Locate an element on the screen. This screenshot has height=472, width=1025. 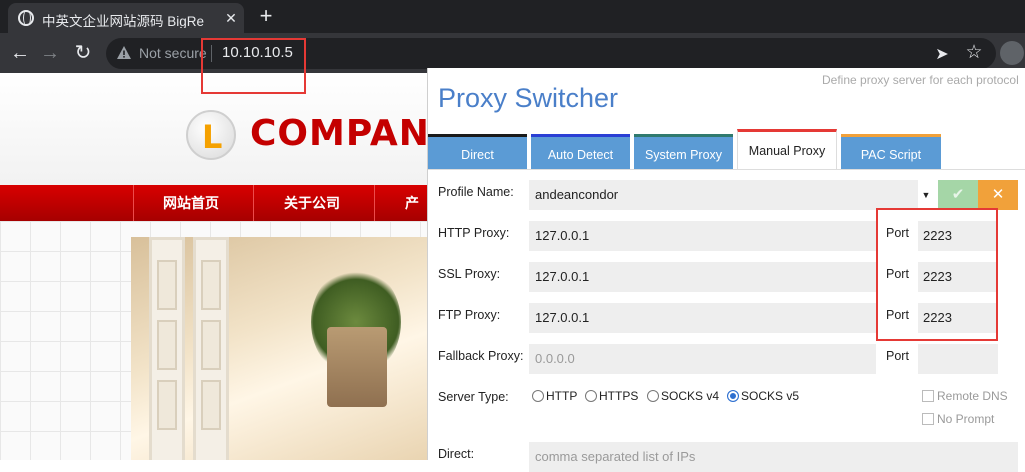
close-tab-icon: ✕ is located at coordinates (231, 18).